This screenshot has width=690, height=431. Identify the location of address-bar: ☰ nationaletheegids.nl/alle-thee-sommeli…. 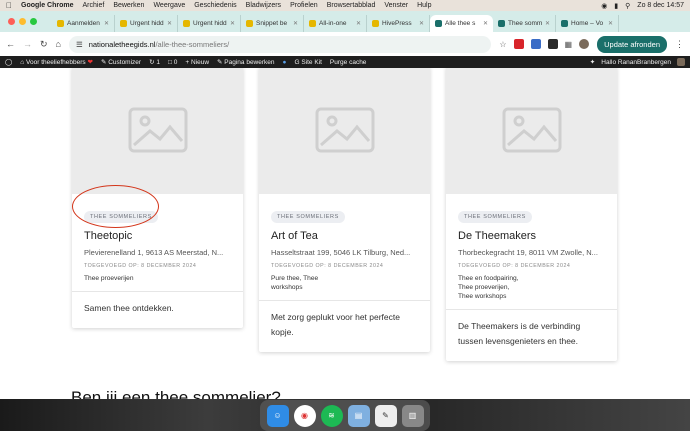
(280, 44).